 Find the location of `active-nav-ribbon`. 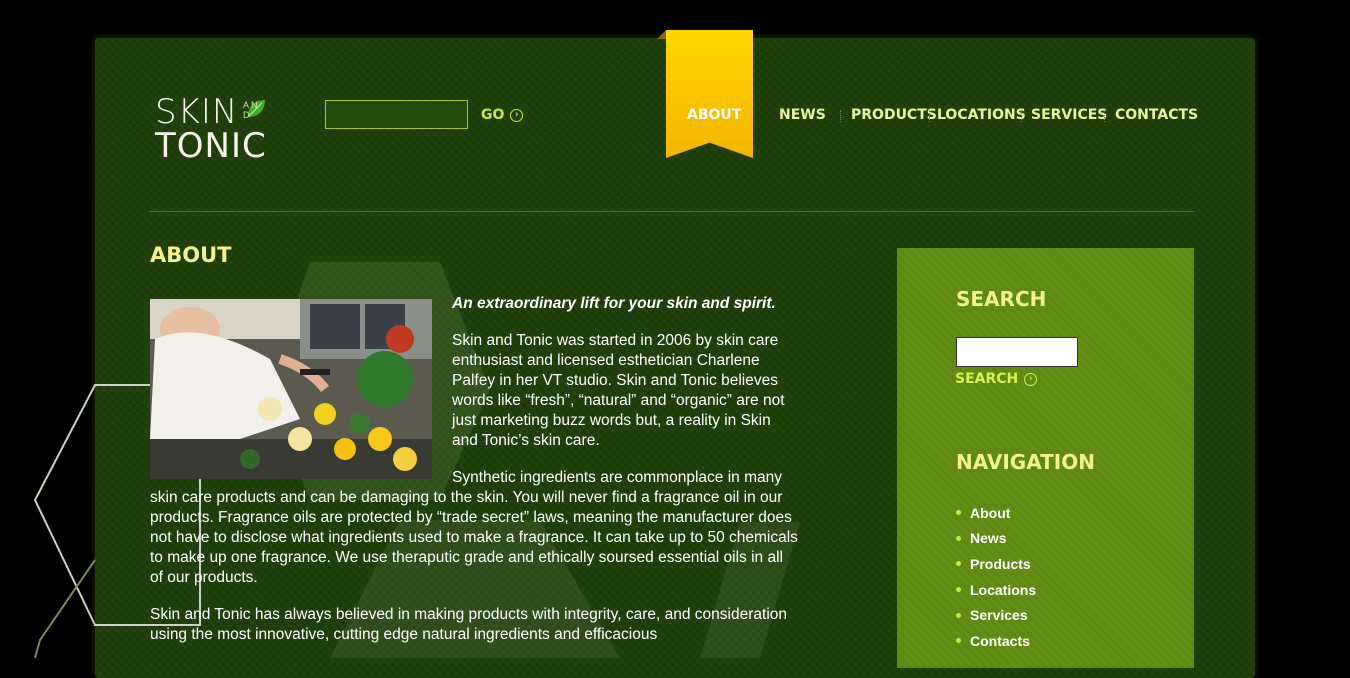

active-nav-ribbon is located at coordinates (709, 94).